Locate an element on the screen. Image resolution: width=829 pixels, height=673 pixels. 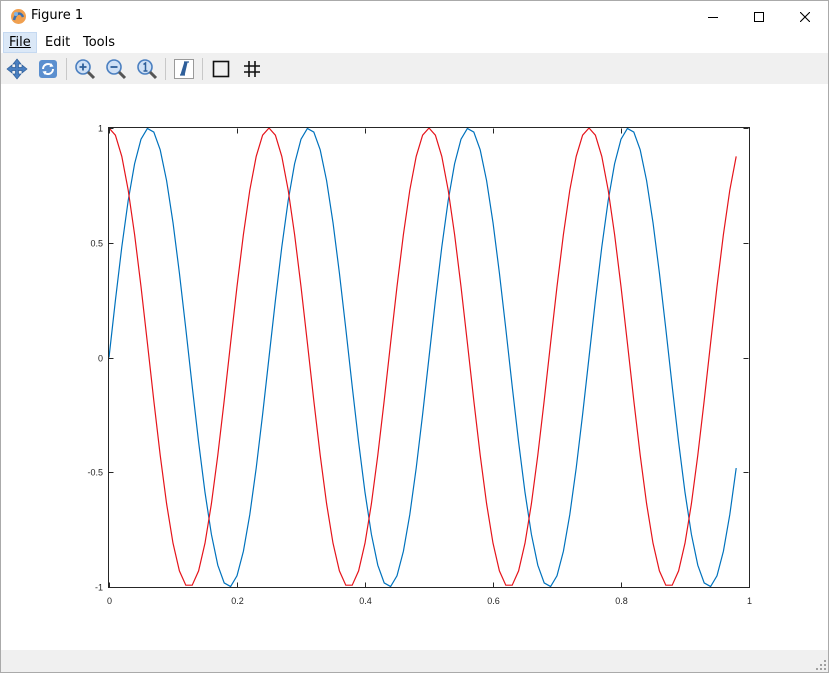
menu-bar: File Edit Tools is located at coordinates (414, 42).